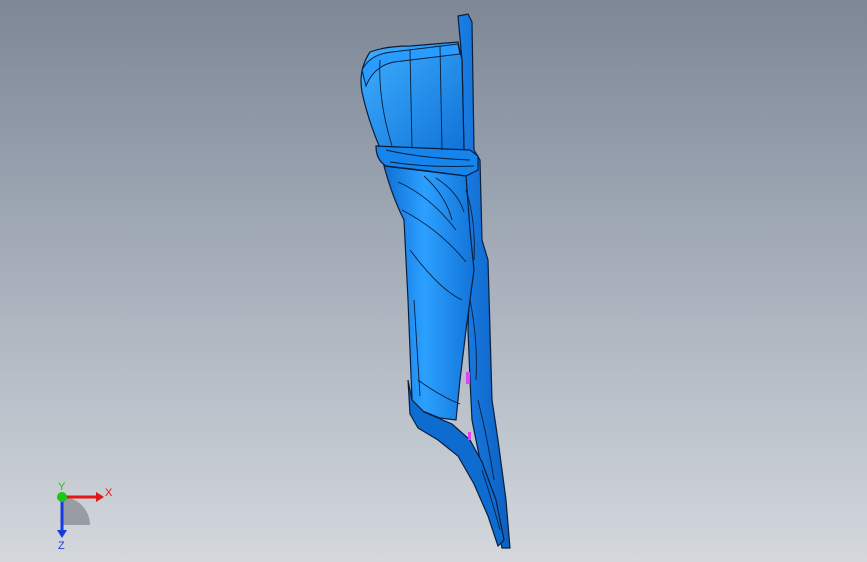  I want to click on x-axis-label: X, so click(109, 493).